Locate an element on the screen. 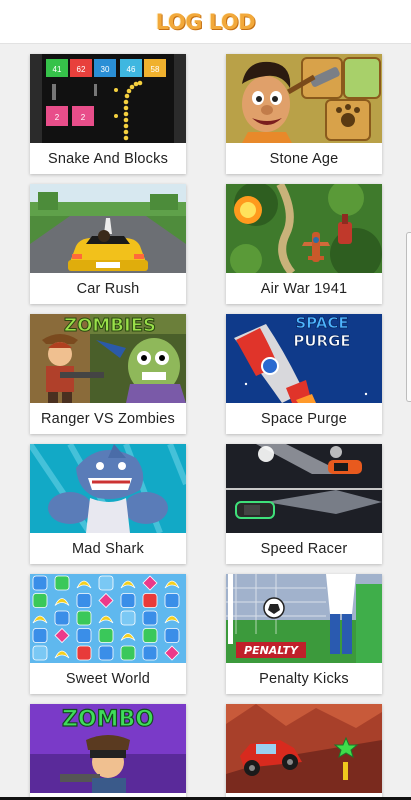  game-title: Car Rush is located at coordinates (108, 288).